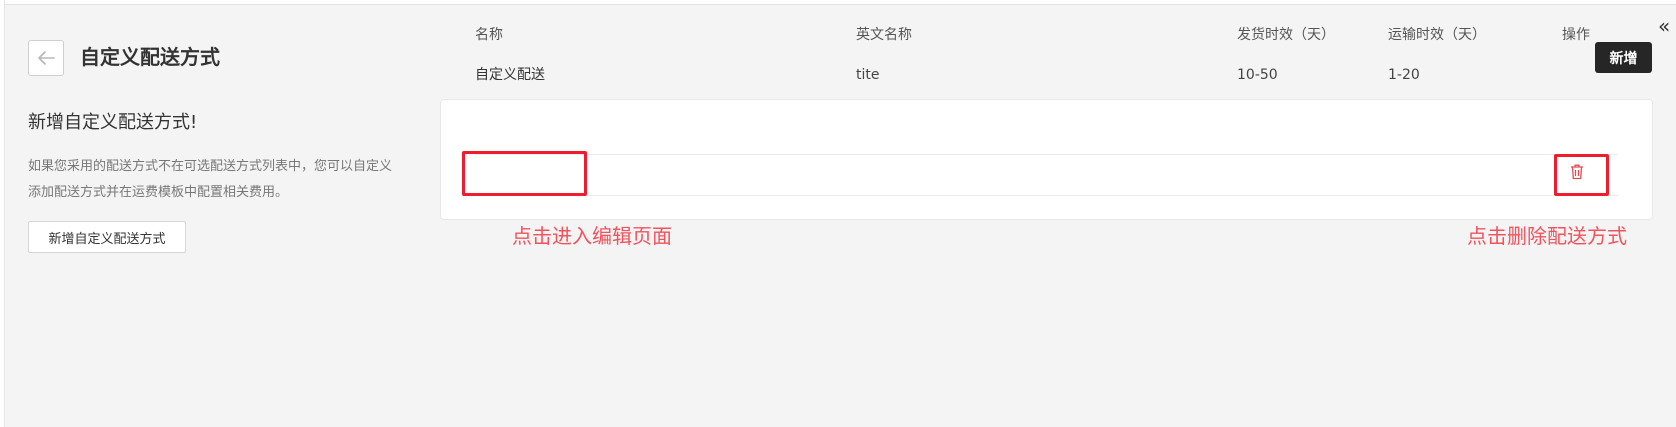  Describe the element at coordinates (510, 75) in the screenshot. I see `row-name-link: 自定义配送` at that location.